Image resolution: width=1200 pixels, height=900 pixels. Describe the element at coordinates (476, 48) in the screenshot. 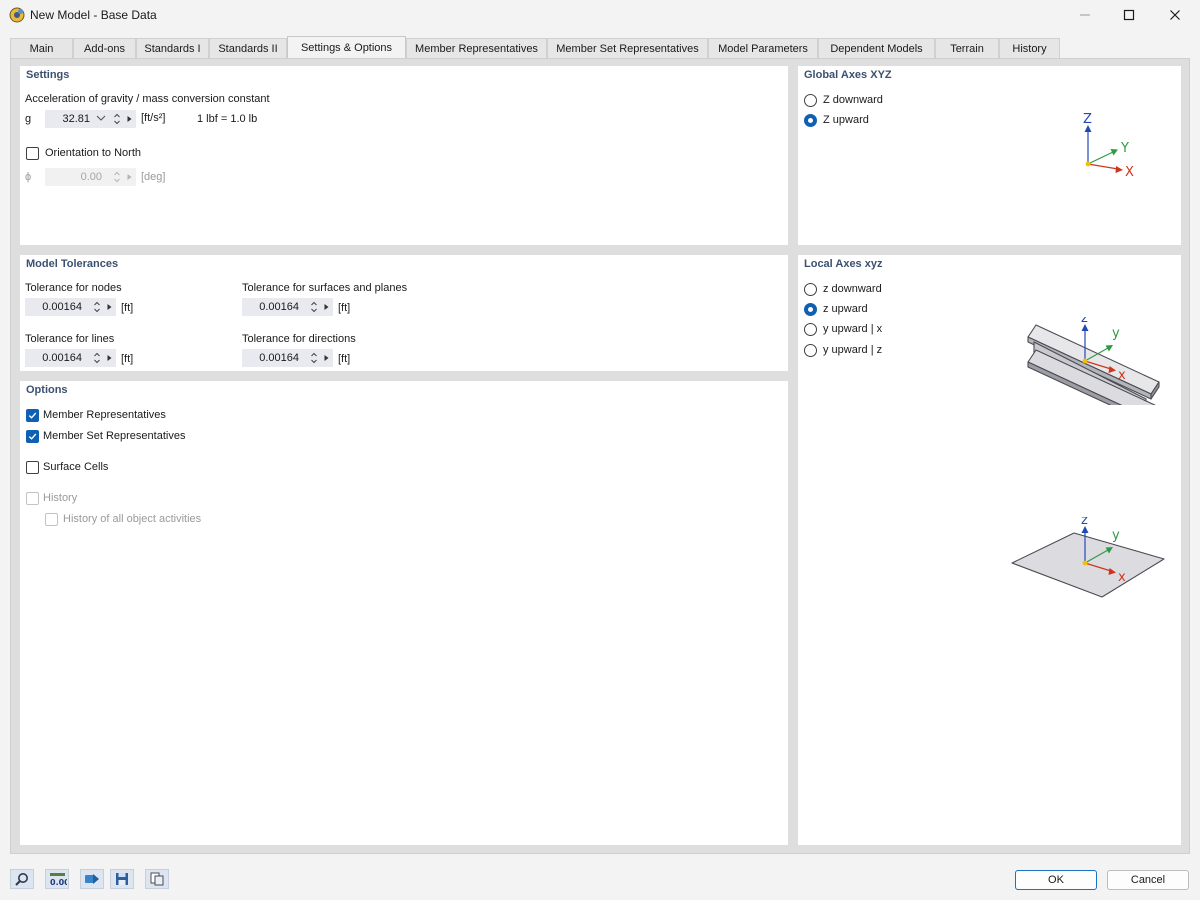

I see `tab-member-representatives: Member Representatives` at that location.